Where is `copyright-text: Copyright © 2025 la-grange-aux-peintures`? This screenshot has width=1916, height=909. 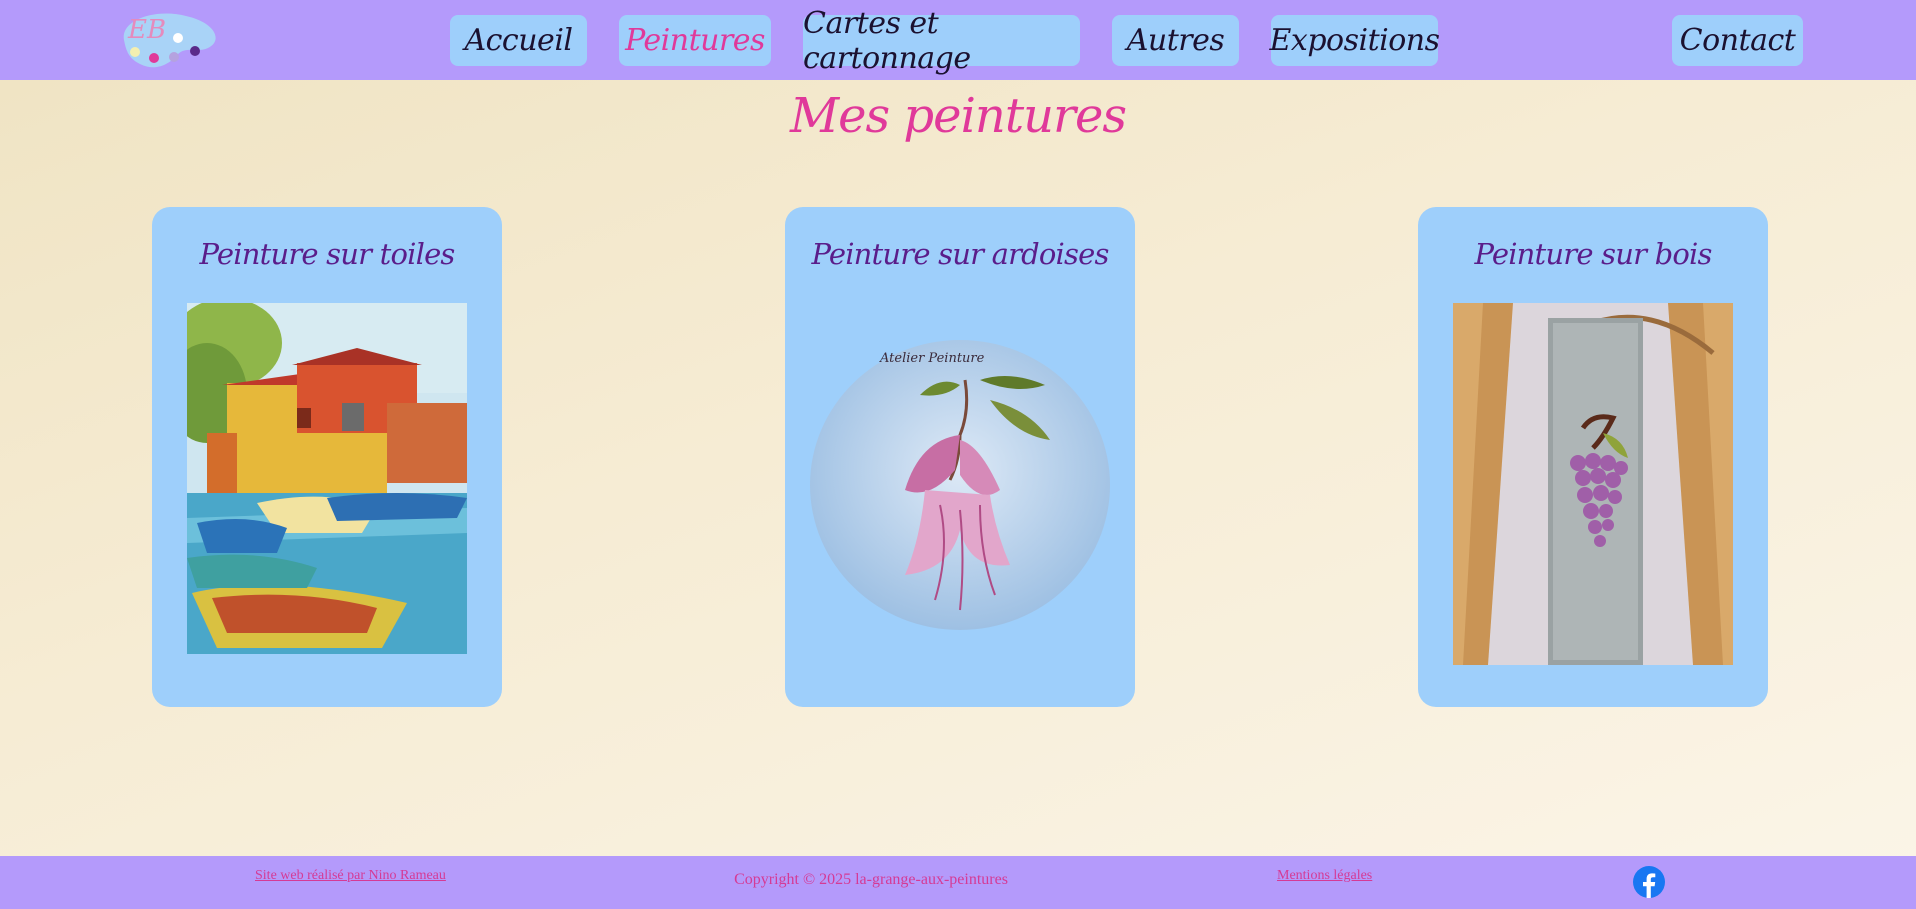 copyright-text: Copyright © 2025 la-grange-aux-peintures is located at coordinates (871, 879).